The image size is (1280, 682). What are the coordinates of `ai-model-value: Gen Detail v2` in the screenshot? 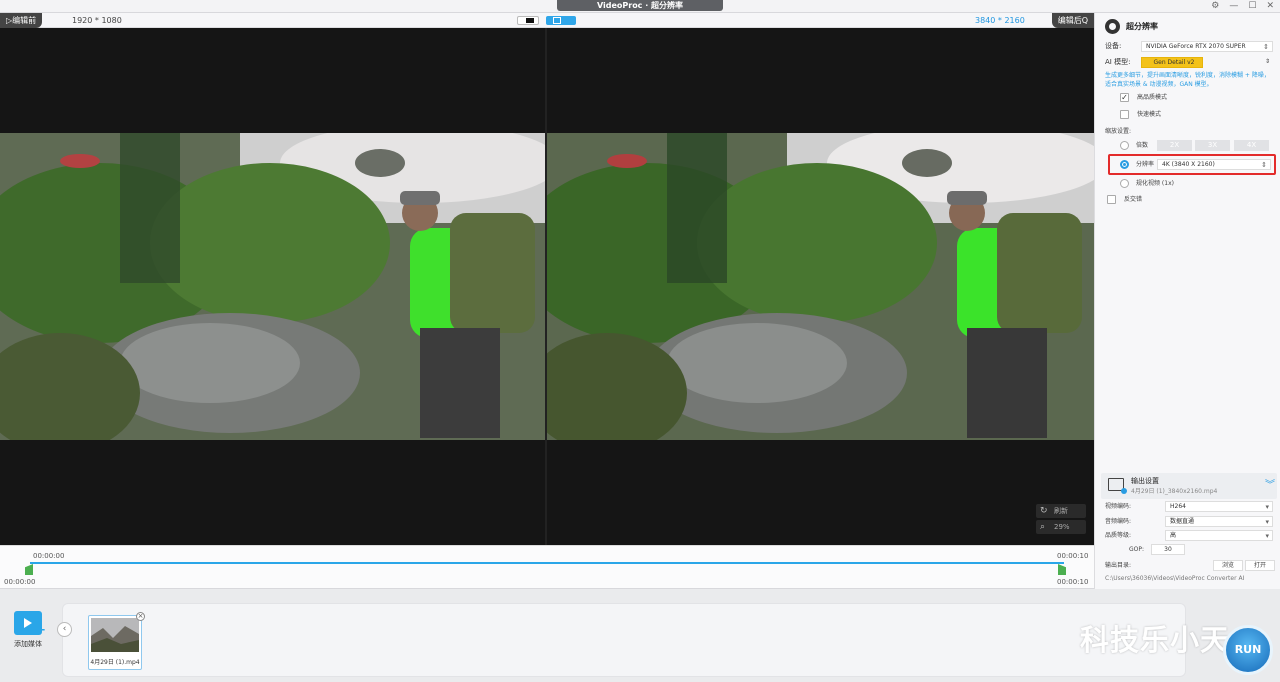 It's located at (1174, 62).